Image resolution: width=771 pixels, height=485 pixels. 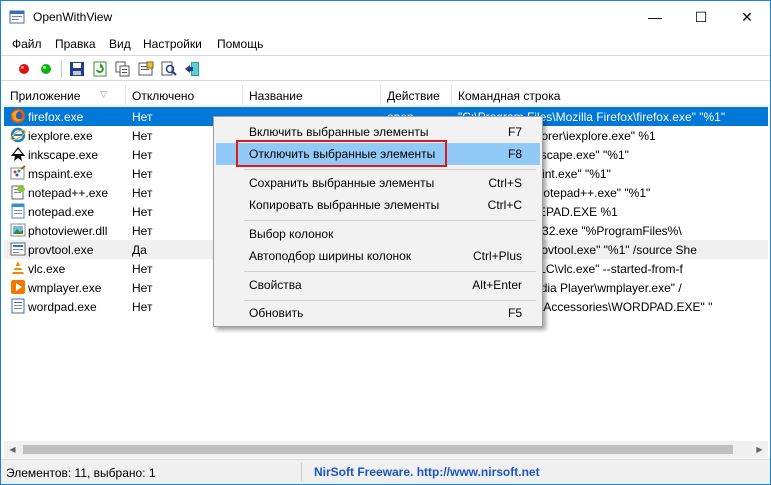 I want to click on paint-icon, so click(x=18, y=172).